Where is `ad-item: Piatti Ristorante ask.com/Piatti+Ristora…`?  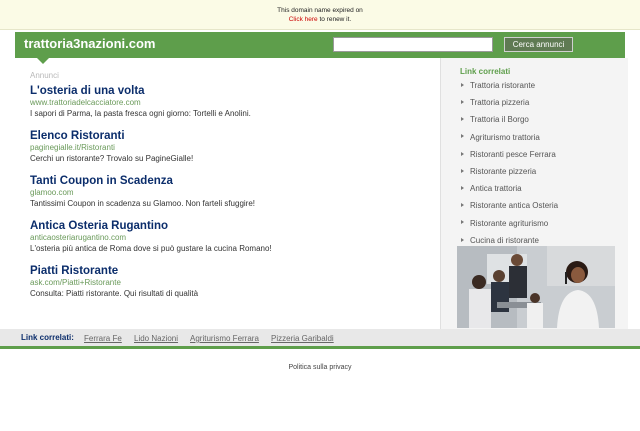
ad-item: Piatti Ristorante ask.com/Piatti+Ristora… is located at coordinates (230, 281).